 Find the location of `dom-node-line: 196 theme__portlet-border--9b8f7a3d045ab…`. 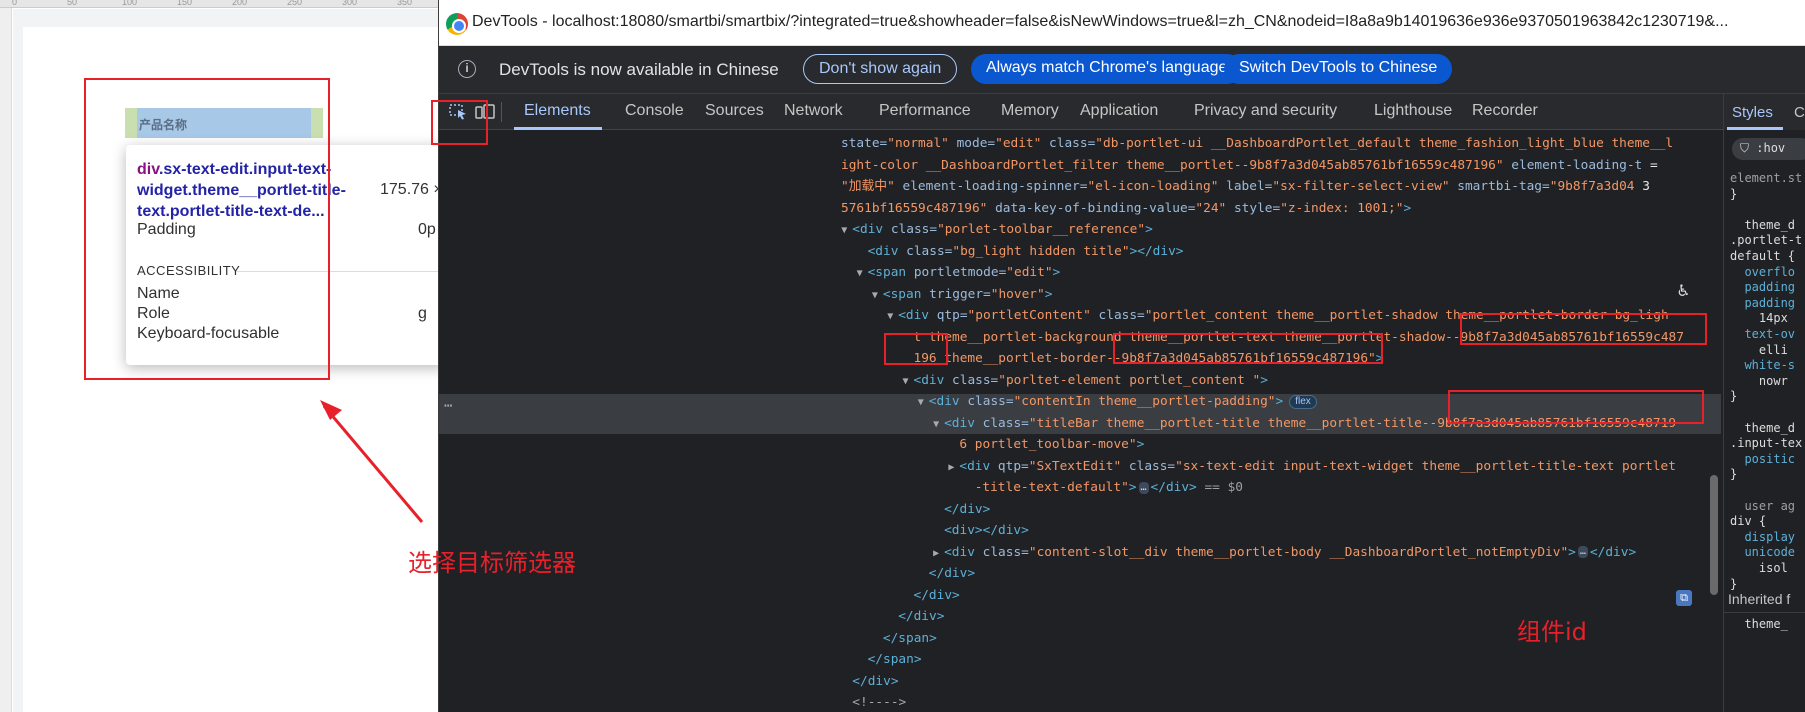

dom-node-line: 196 theme__portlet-border--9b8f7a3d045ab… is located at coordinates (1143, 359).